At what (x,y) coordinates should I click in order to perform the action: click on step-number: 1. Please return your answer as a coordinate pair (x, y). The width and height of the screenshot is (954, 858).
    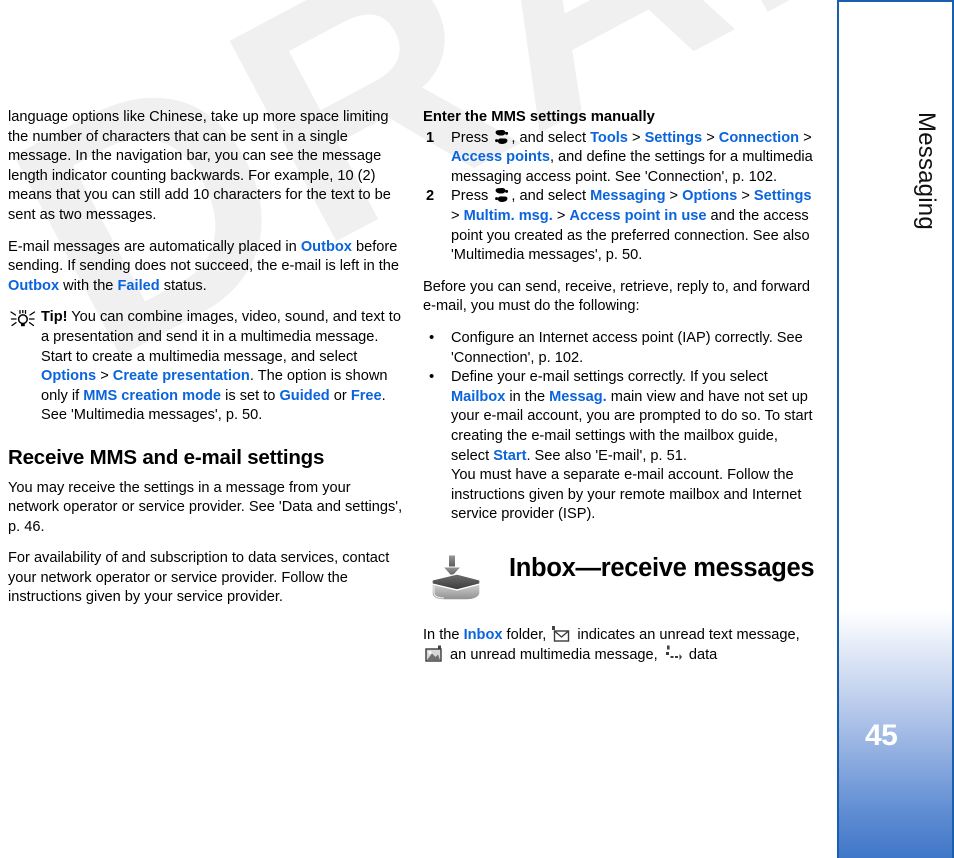
    Looking at the image, I should click on (430, 137).